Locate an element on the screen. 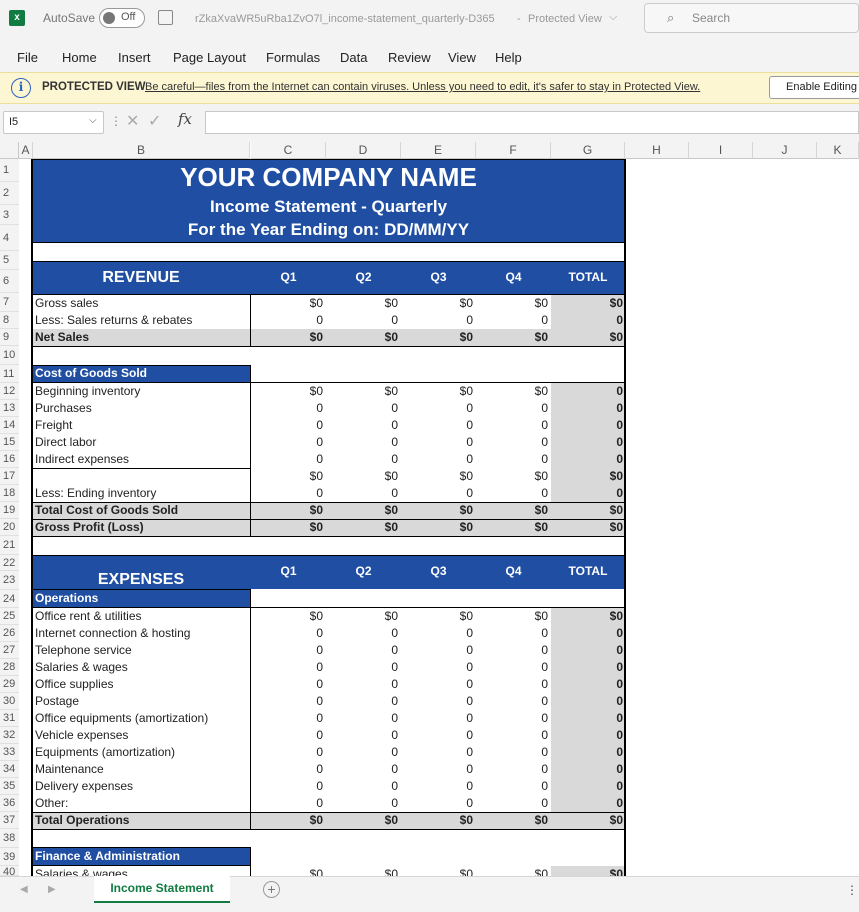  row-label: Gross sales is located at coordinates (141, 303).